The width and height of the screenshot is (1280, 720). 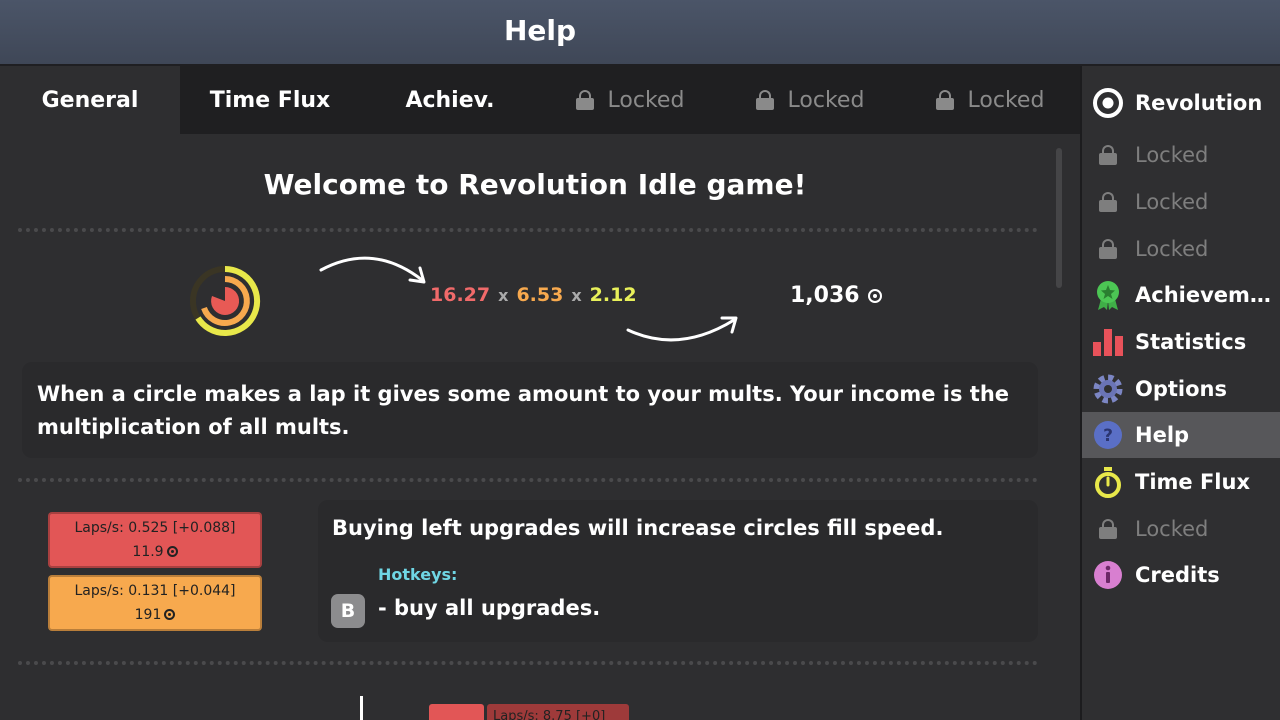 I want to click on tab-label: General, so click(x=90, y=100).